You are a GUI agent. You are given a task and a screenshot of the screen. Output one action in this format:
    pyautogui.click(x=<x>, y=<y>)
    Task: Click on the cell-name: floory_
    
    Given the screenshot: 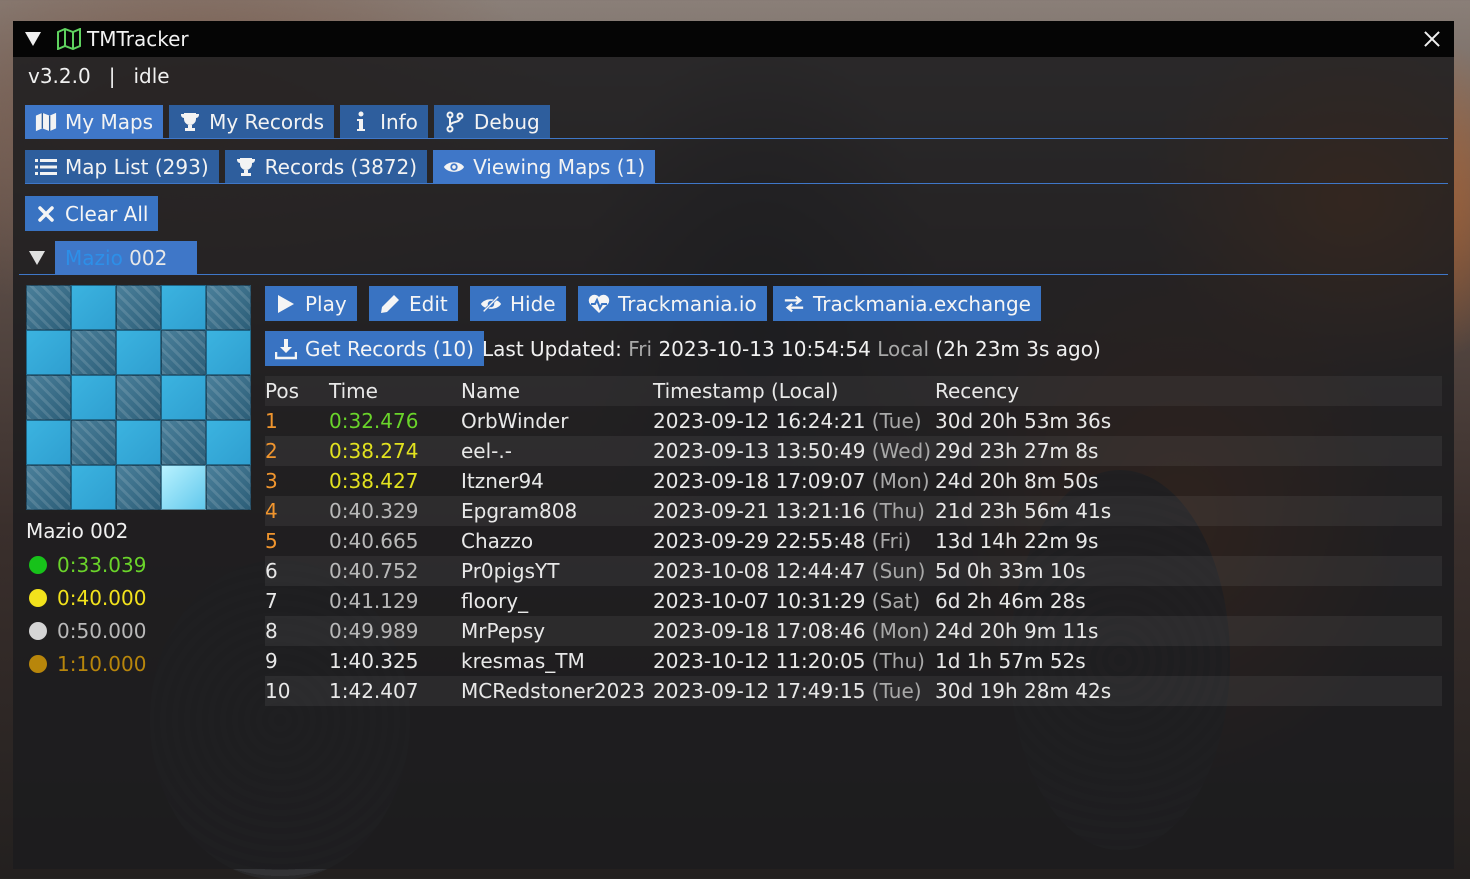 What is the action you would take?
    pyautogui.click(x=495, y=601)
    